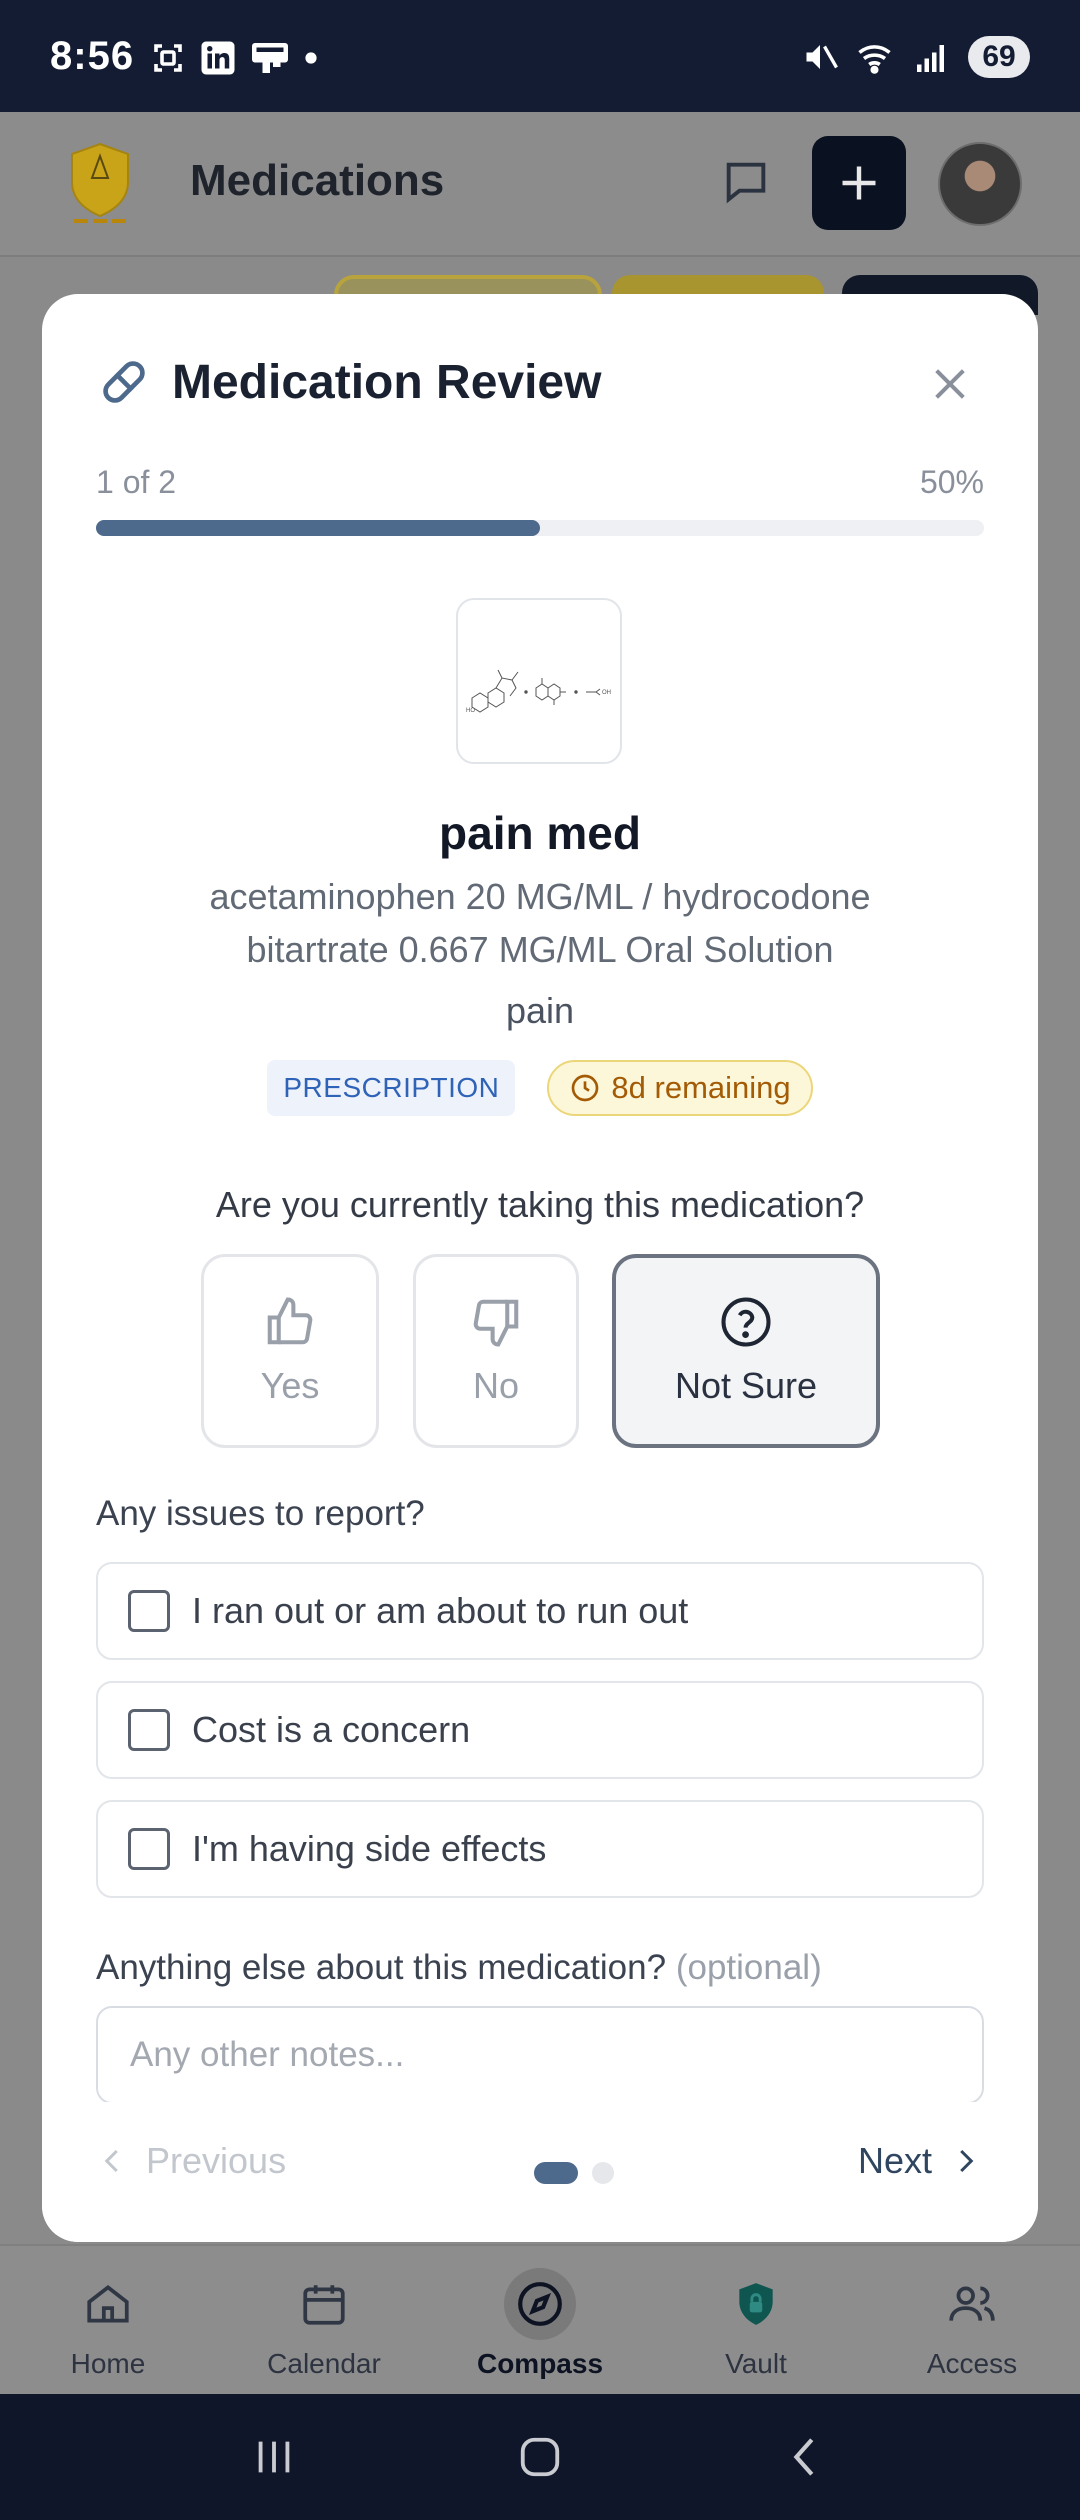 The width and height of the screenshot is (1080, 2520). What do you see at coordinates (967, 2161) in the screenshot?
I see `chevron-right-icon` at bounding box center [967, 2161].